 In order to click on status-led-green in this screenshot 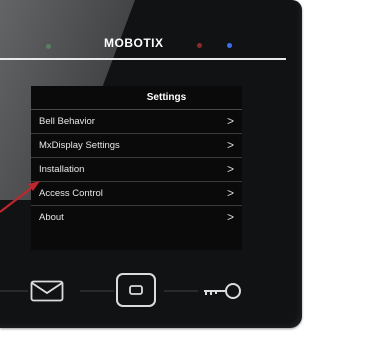, I will do `click(48, 46)`.